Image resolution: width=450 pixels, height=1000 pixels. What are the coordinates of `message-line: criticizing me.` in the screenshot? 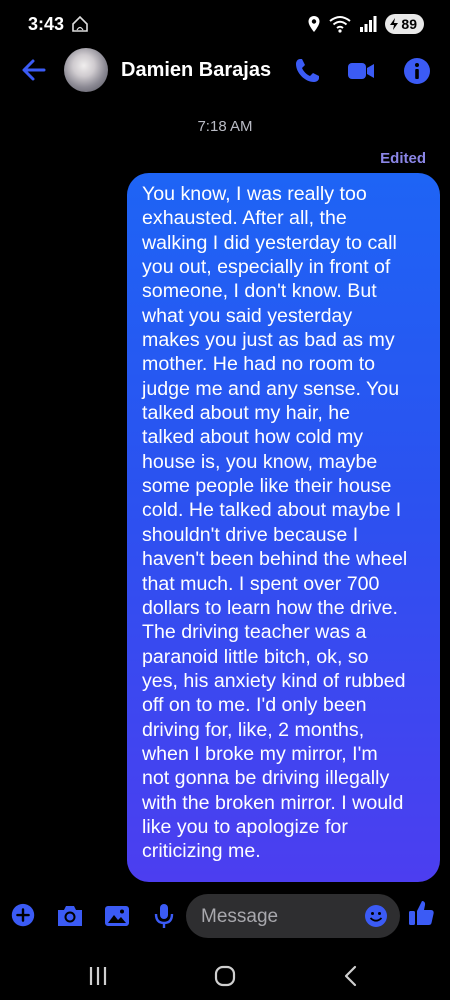 It's located at (201, 851).